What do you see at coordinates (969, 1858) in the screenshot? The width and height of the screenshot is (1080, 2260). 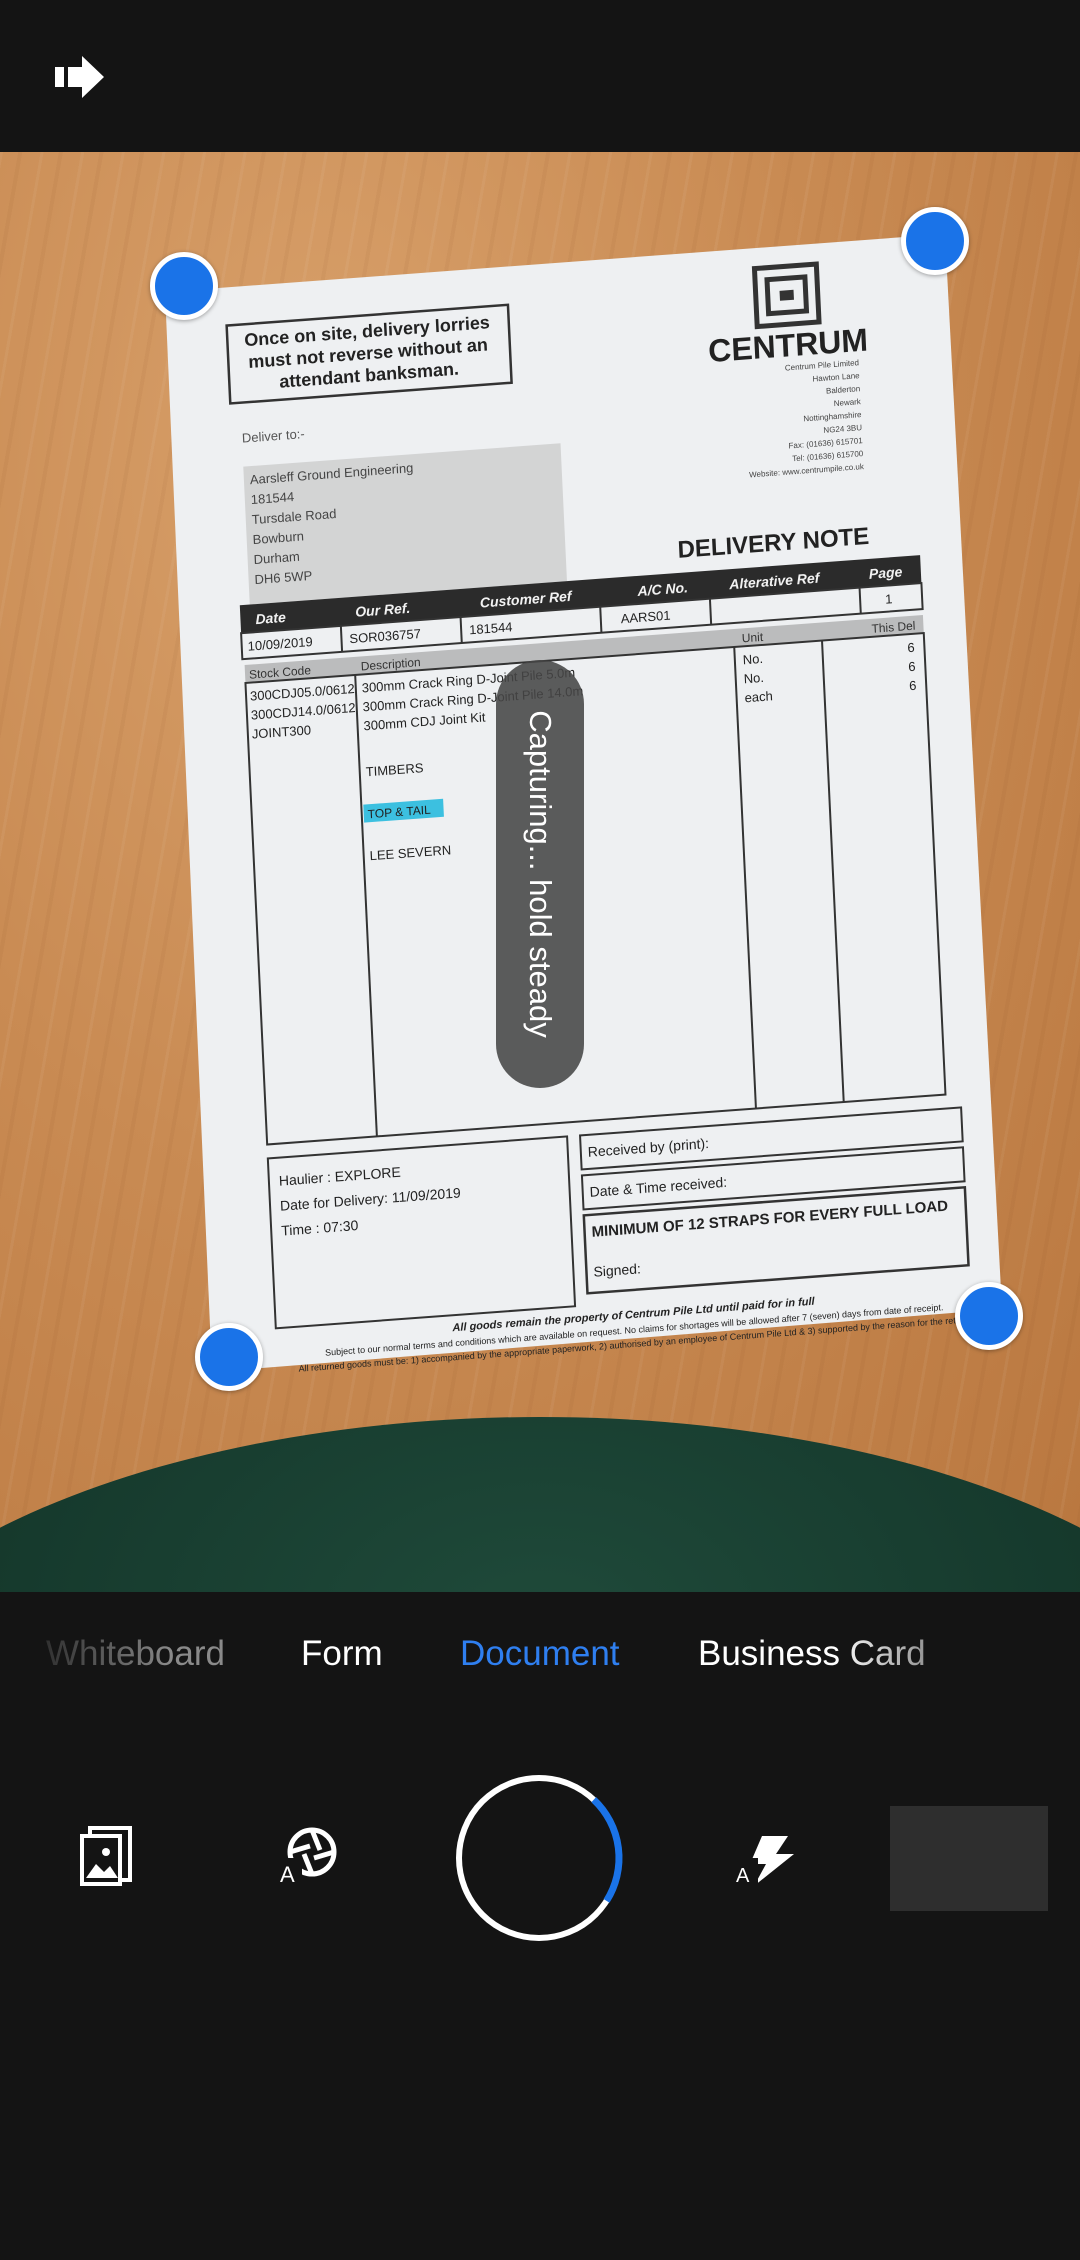 I see `last-capture-thumbnail` at bounding box center [969, 1858].